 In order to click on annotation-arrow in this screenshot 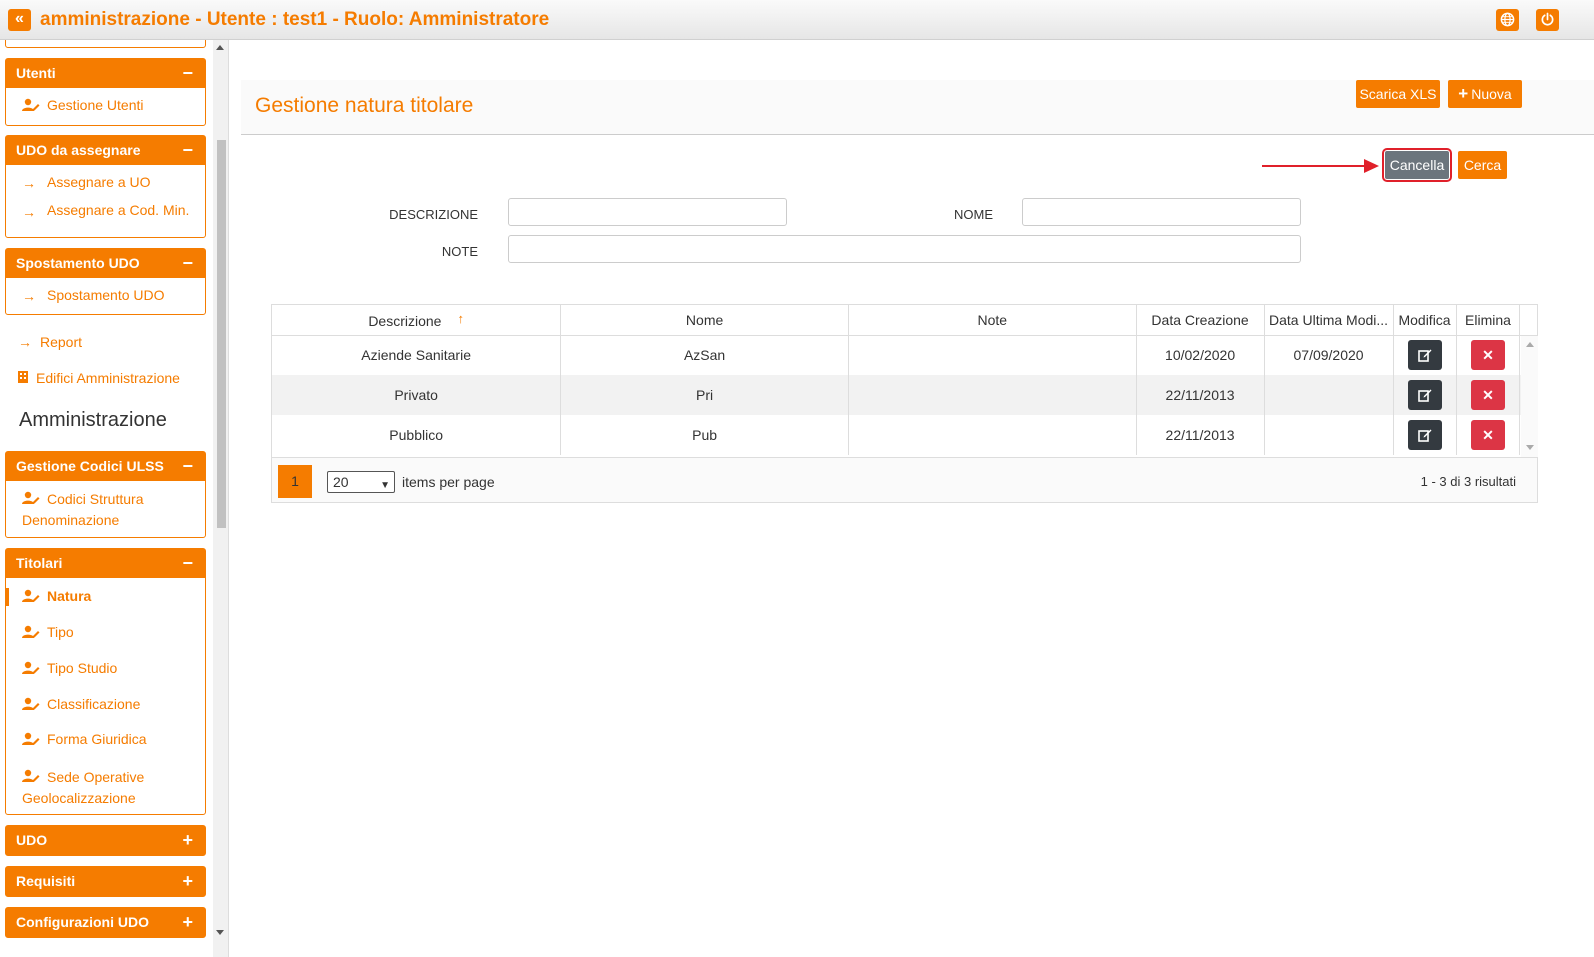, I will do `click(1314, 166)`.